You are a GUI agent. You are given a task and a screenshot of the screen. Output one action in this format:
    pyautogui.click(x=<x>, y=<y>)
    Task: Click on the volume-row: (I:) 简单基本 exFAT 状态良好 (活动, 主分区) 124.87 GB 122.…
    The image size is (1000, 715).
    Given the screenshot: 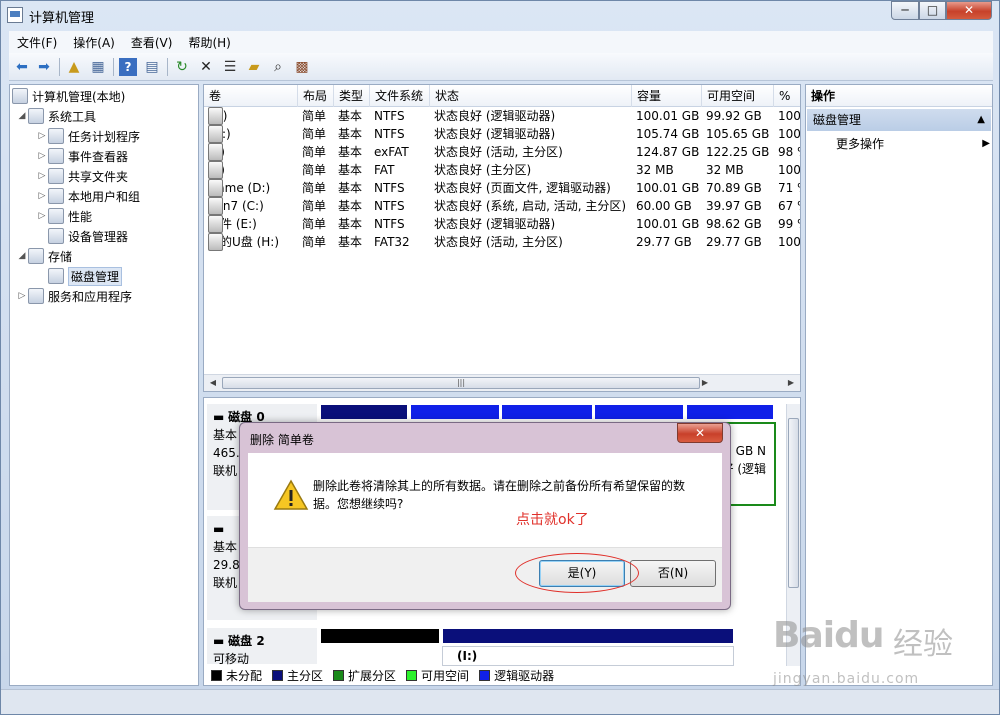 What is the action you would take?
    pyautogui.click(x=502, y=152)
    